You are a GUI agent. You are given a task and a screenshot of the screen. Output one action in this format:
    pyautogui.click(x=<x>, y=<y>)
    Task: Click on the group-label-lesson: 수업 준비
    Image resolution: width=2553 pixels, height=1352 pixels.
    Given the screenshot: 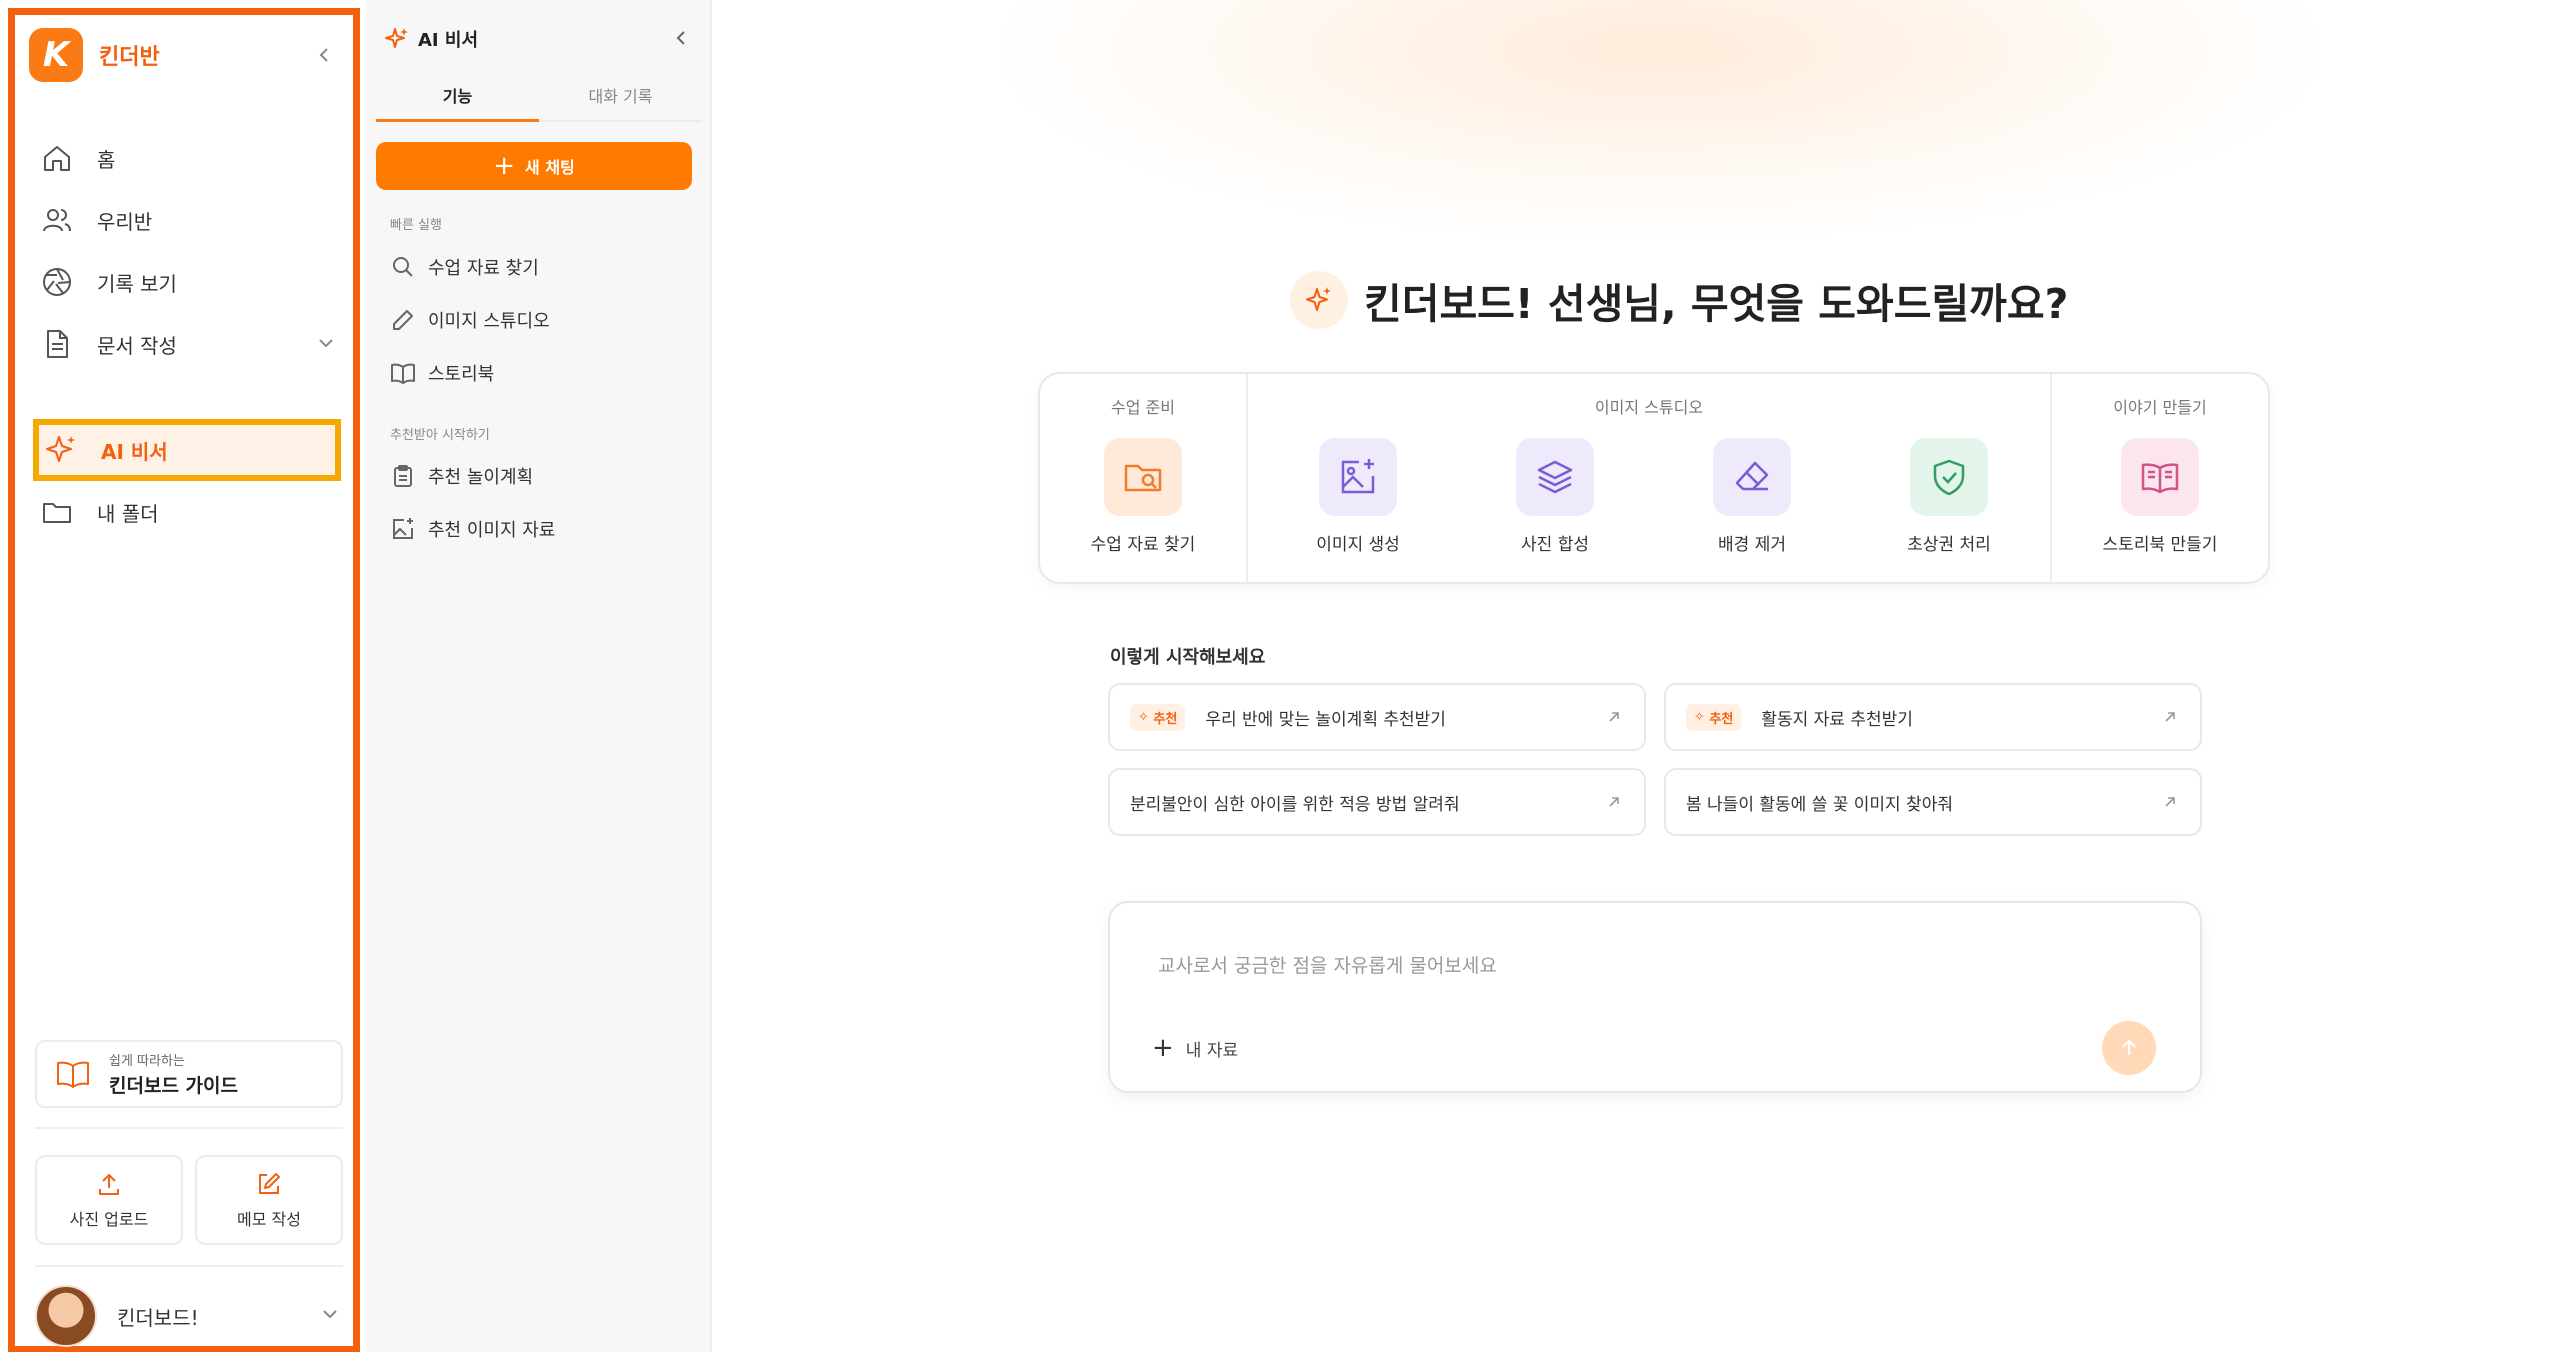 What is the action you would take?
    pyautogui.click(x=1143, y=407)
    